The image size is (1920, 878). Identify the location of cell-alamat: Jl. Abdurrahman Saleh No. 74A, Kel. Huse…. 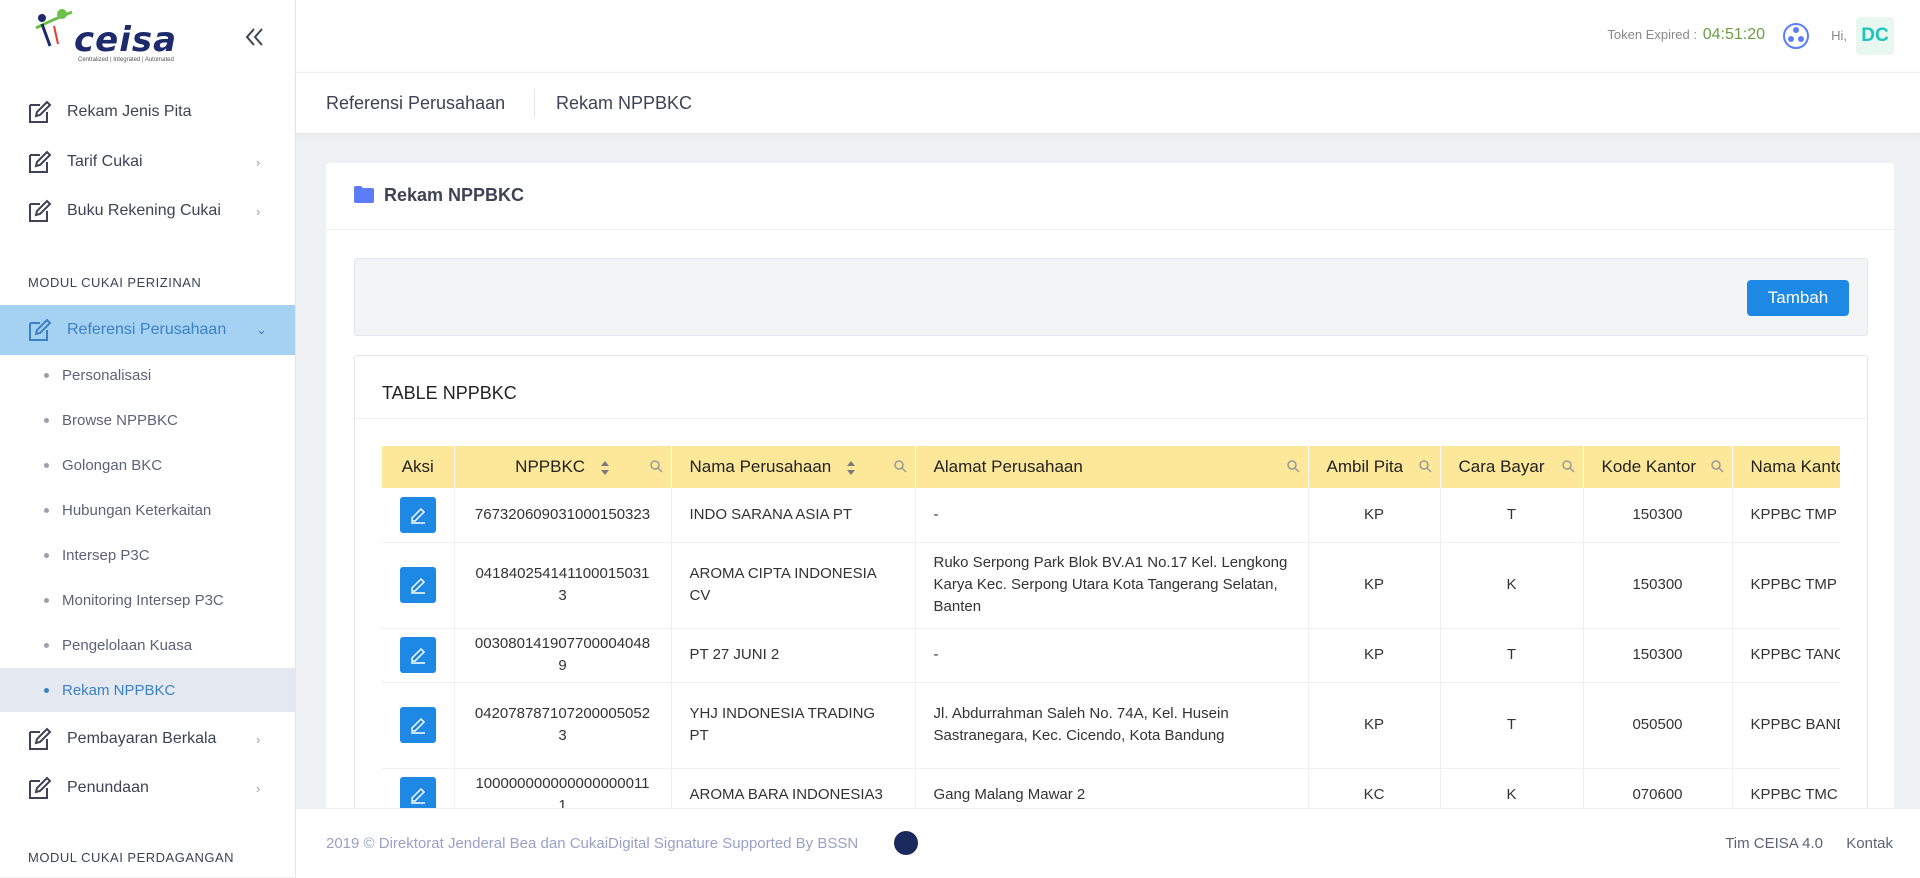
(1112, 725).